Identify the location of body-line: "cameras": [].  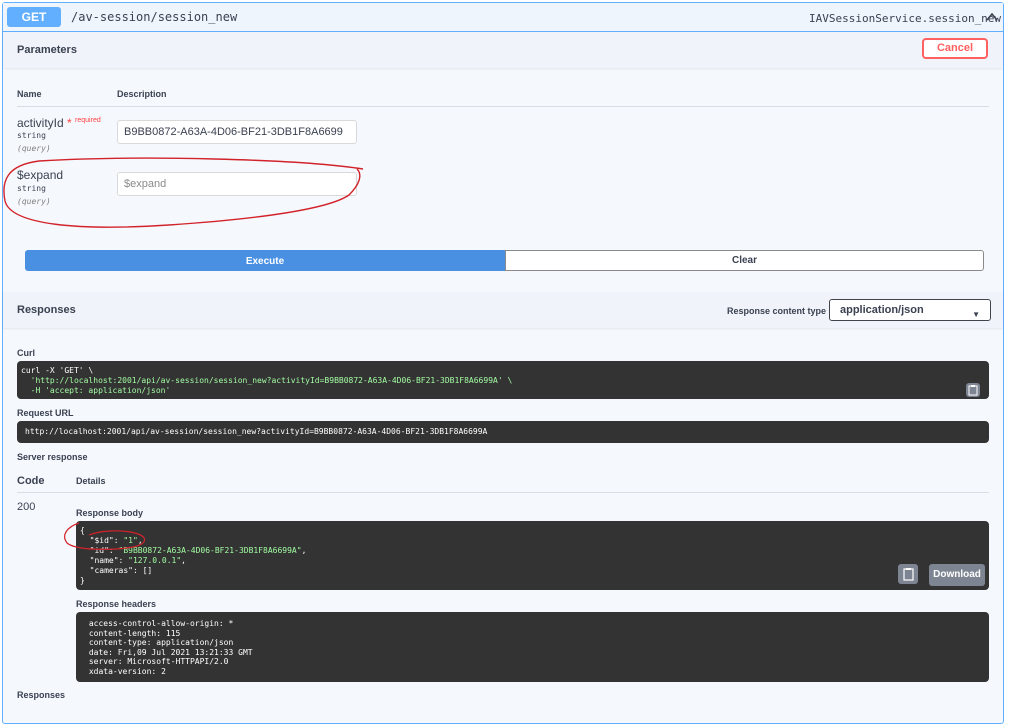
(116, 570).